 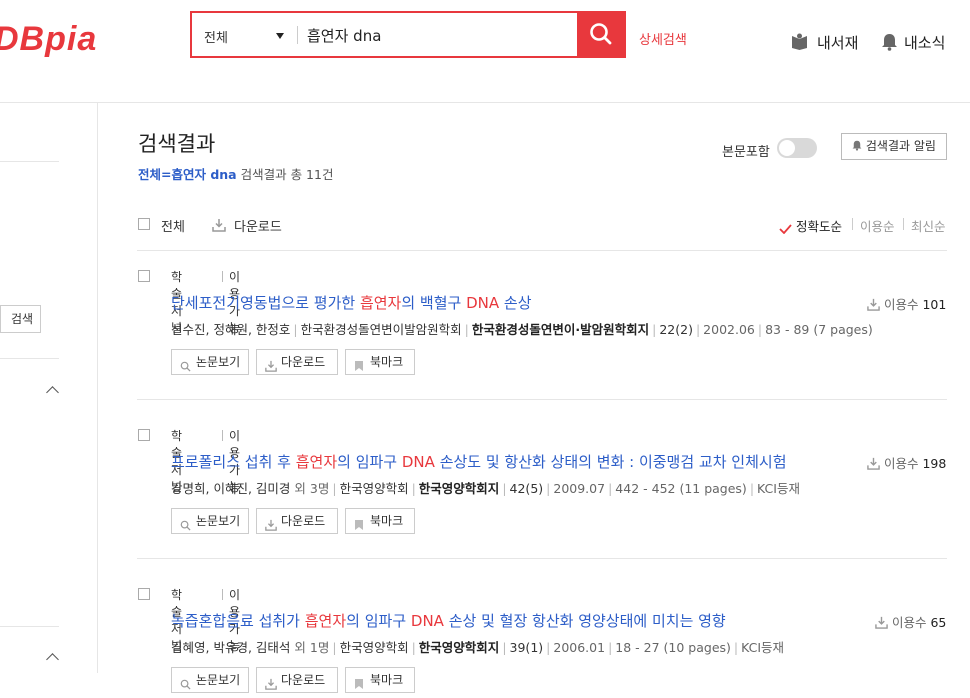 I want to click on detail-search-link: 상세검색, so click(x=663, y=38).